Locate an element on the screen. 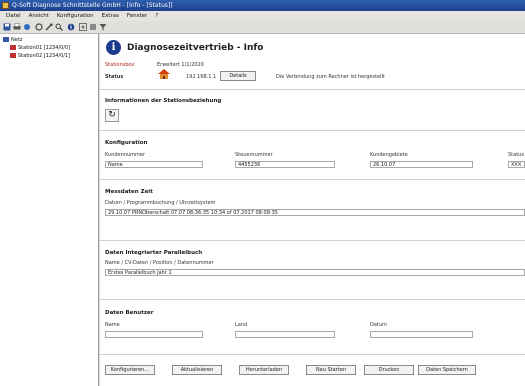 This screenshot has height=386, width=525. tree-item-label: Station02 [1234/0/1] is located at coordinates (44, 56).